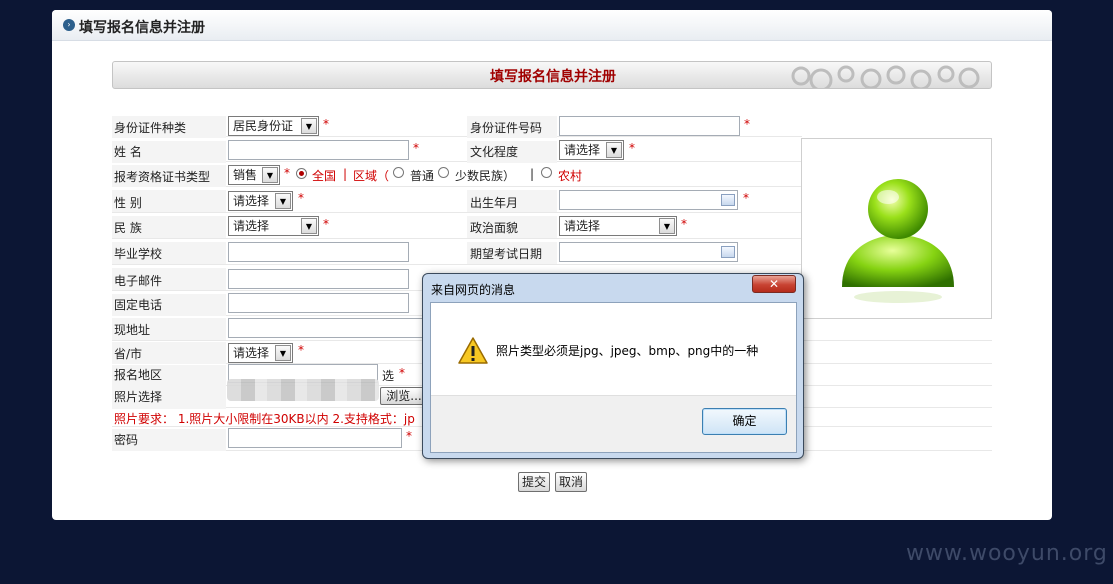 The height and width of the screenshot is (584, 1113). Describe the element at coordinates (398, 172) in the screenshot. I see `region-normal-radio` at that location.